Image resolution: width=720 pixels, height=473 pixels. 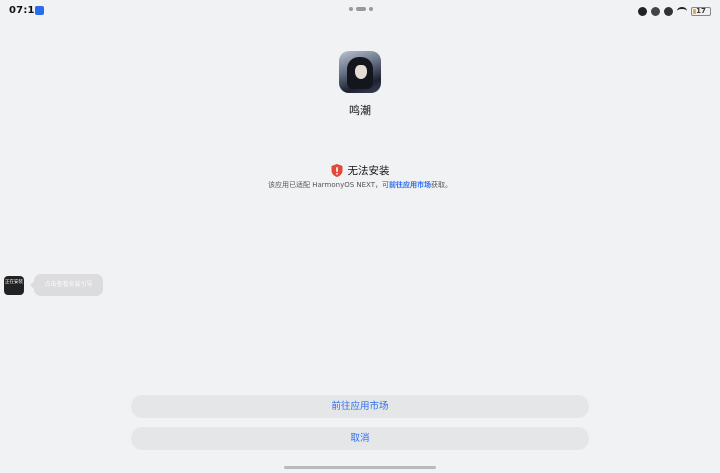 What do you see at coordinates (360, 467) in the screenshot?
I see `home-indicator` at bounding box center [360, 467].